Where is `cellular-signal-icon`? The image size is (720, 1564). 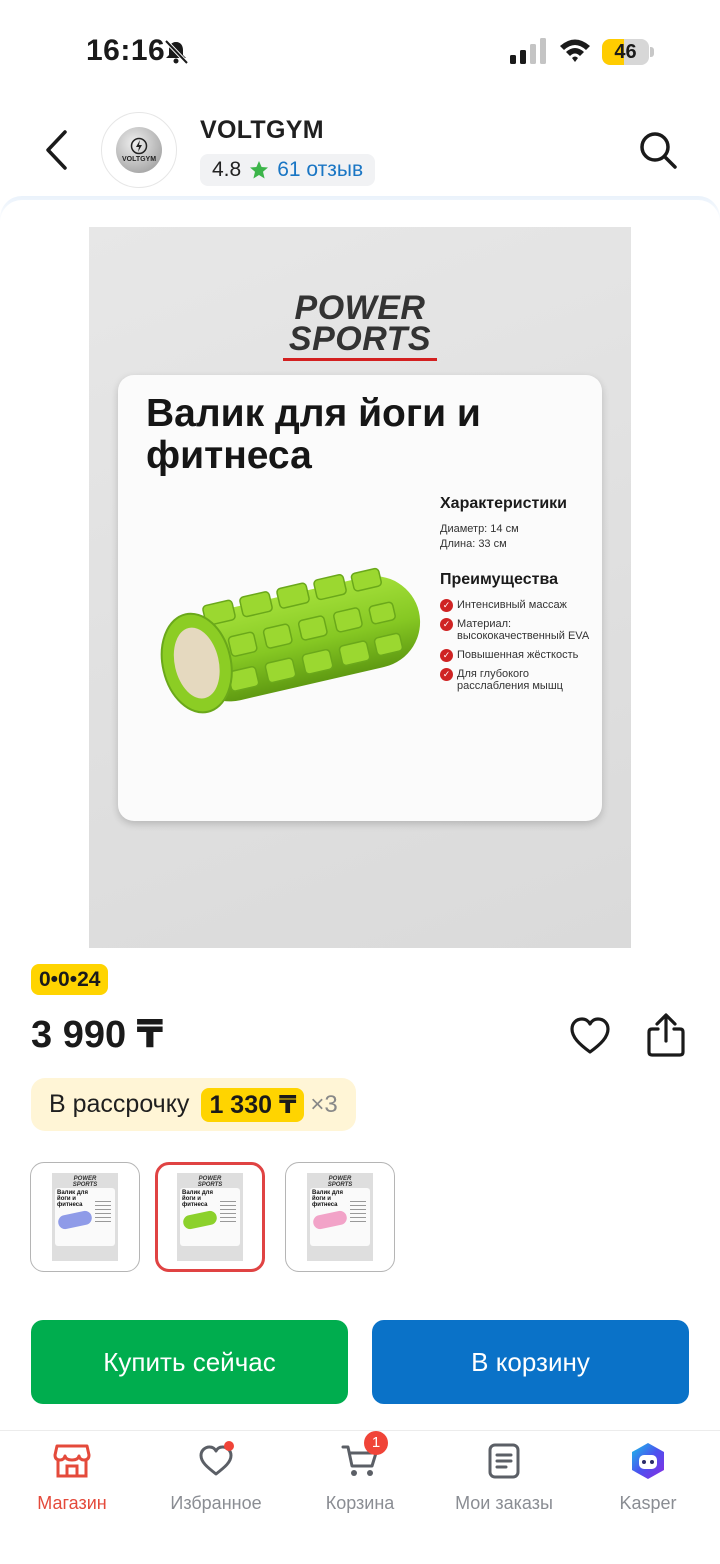 cellular-signal-icon is located at coordinates (528, 51).